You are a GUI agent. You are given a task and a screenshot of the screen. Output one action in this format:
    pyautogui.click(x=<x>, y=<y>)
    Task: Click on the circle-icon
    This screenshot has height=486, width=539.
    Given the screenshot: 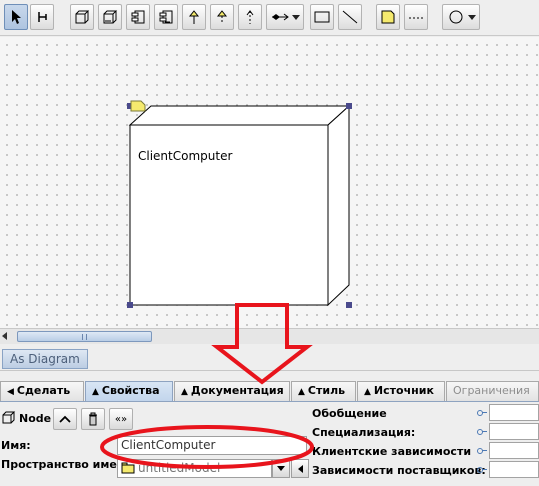 What is the action you would take?
    pyautogui.click(x=456, y=17)
    